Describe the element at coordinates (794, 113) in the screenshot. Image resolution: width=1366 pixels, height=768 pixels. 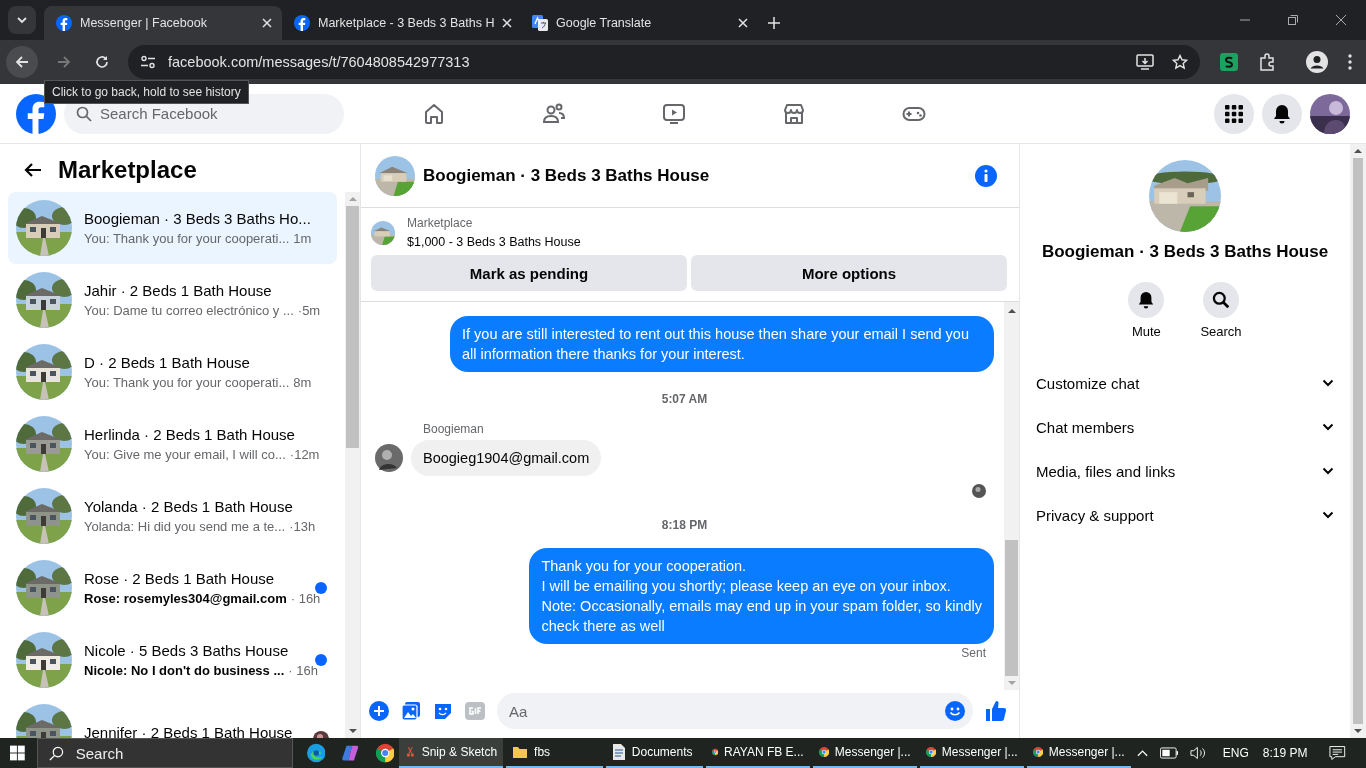
I see `shop-icon` at that location.